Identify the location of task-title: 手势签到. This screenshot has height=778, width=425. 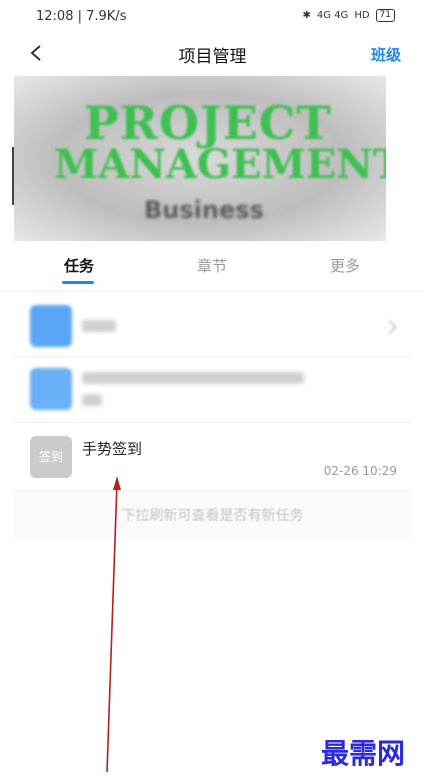
(112, 449).